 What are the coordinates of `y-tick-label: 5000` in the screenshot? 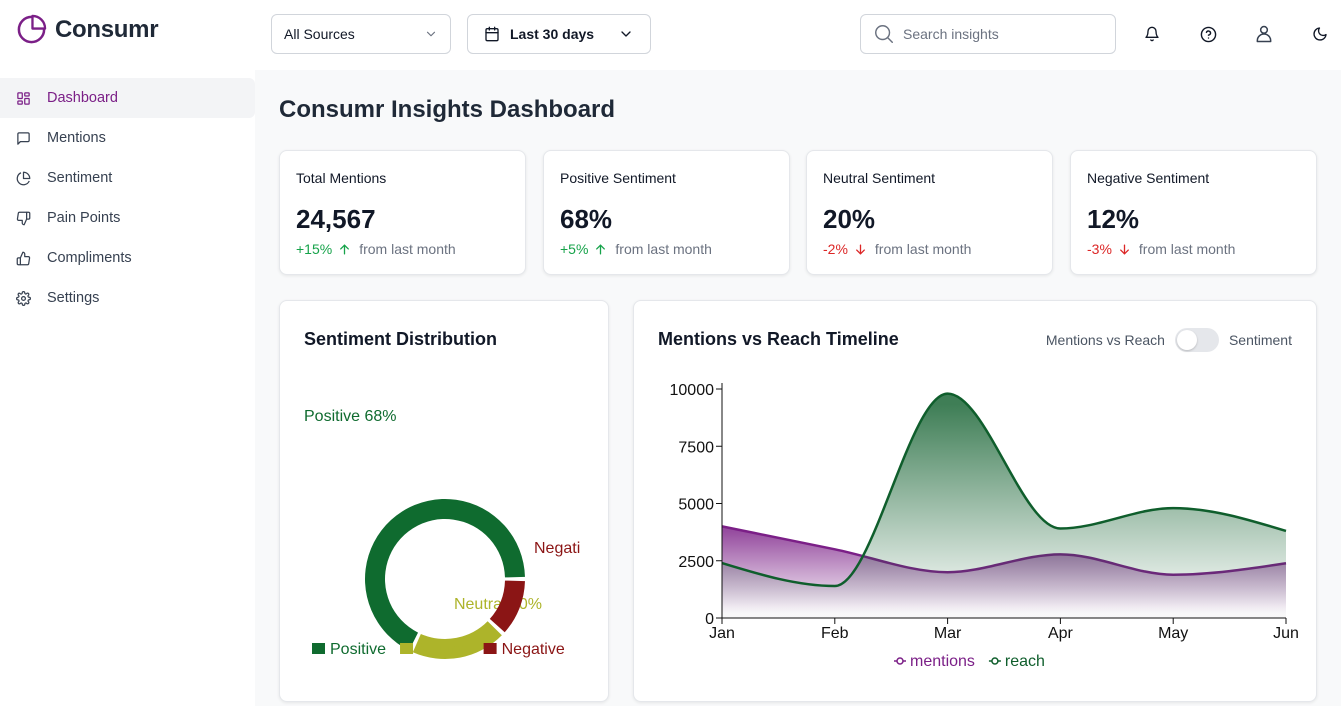 It's located at (696, 505).